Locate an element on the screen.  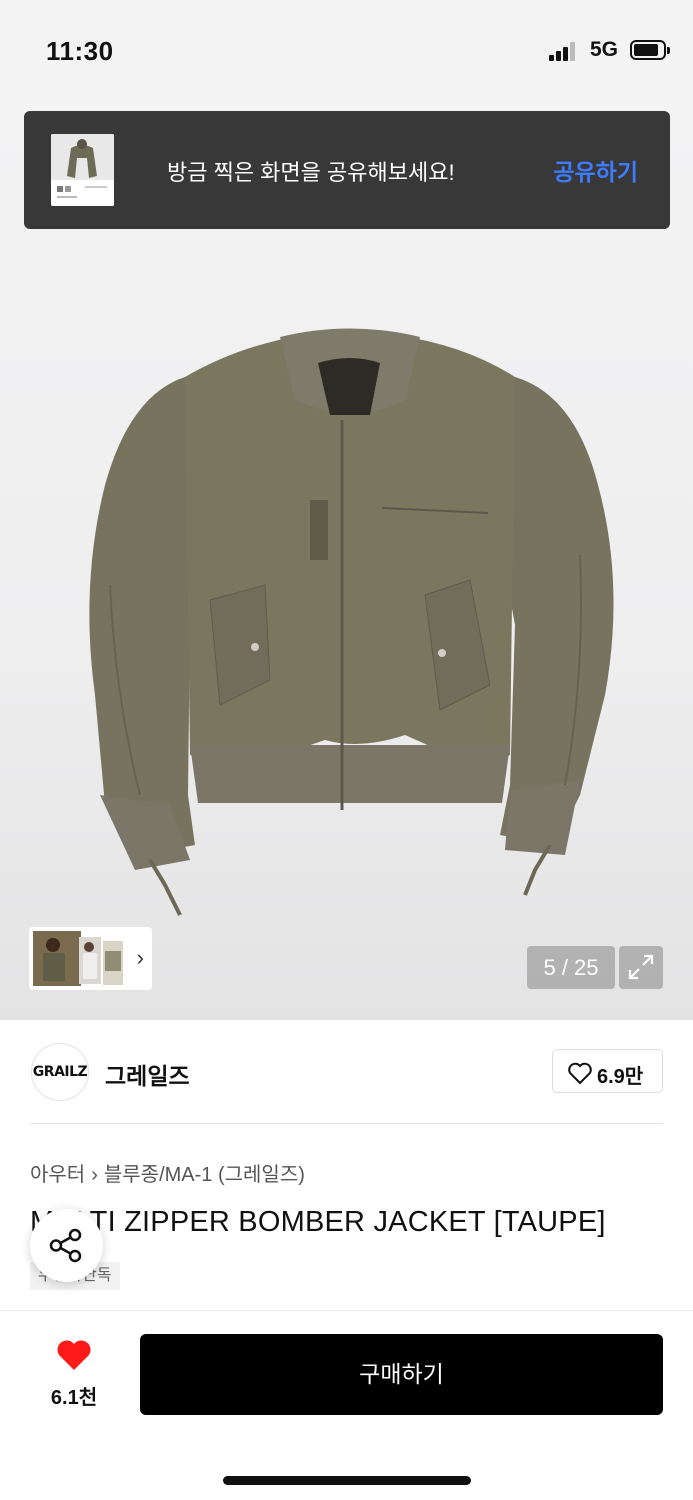
brand-logo: GRAILZ is located at coordinates (60, 1072).